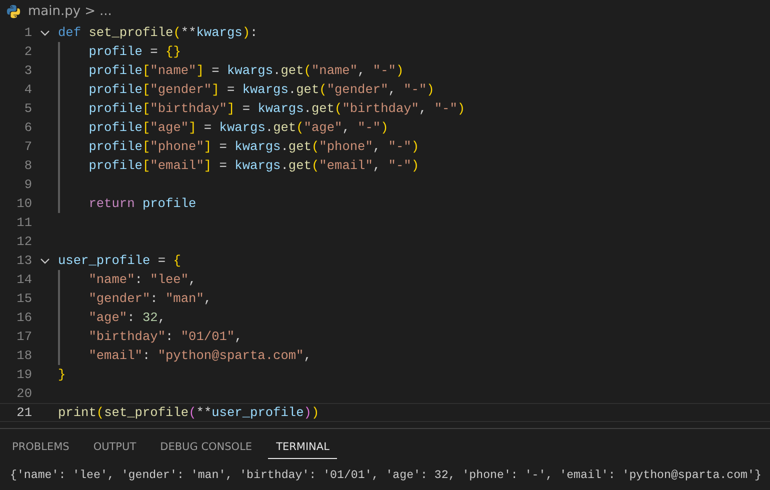 The height and width of the screenshot is (490, 770). I want to click on line-number: 6, so click(27, 127).